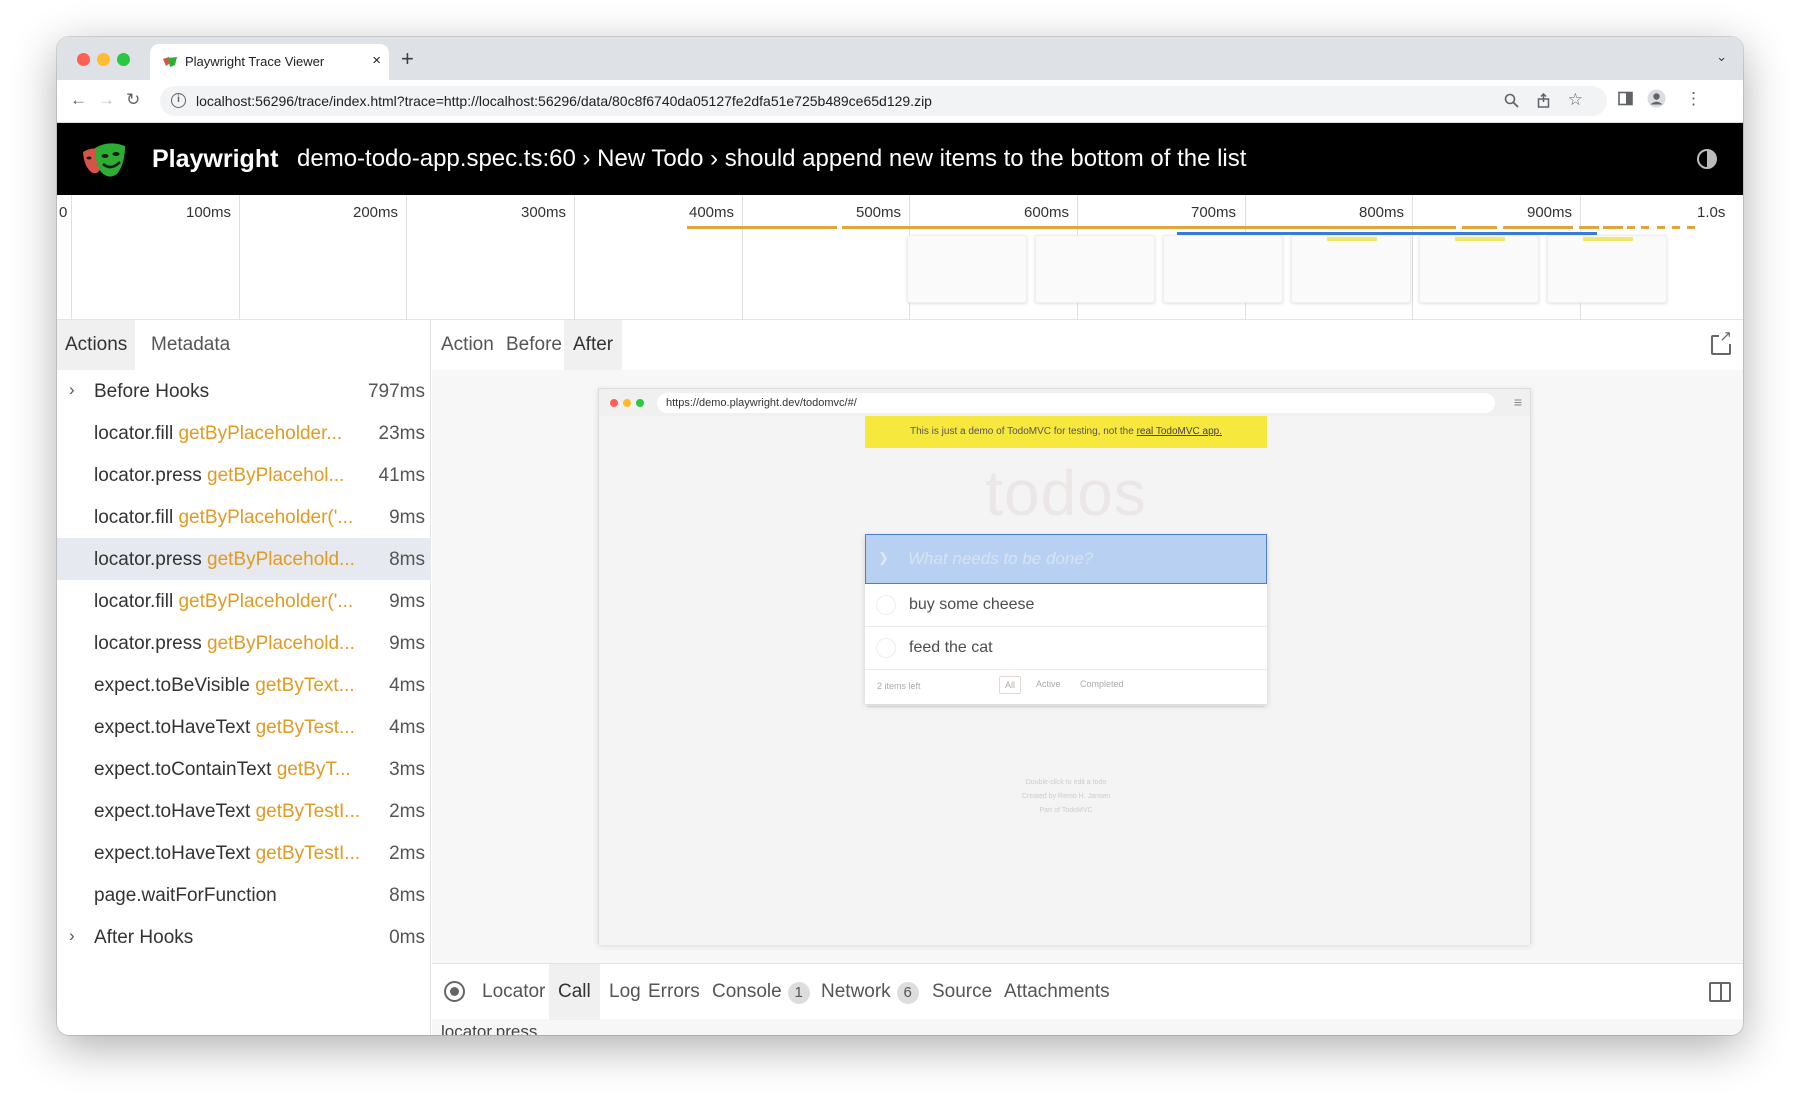 The width and height of the screenshot is (1800, 1109). What do you see at coordinates (133, 100) in the screenshot?
I see `reload-icon: ↻` at bounding box center [133, 100].